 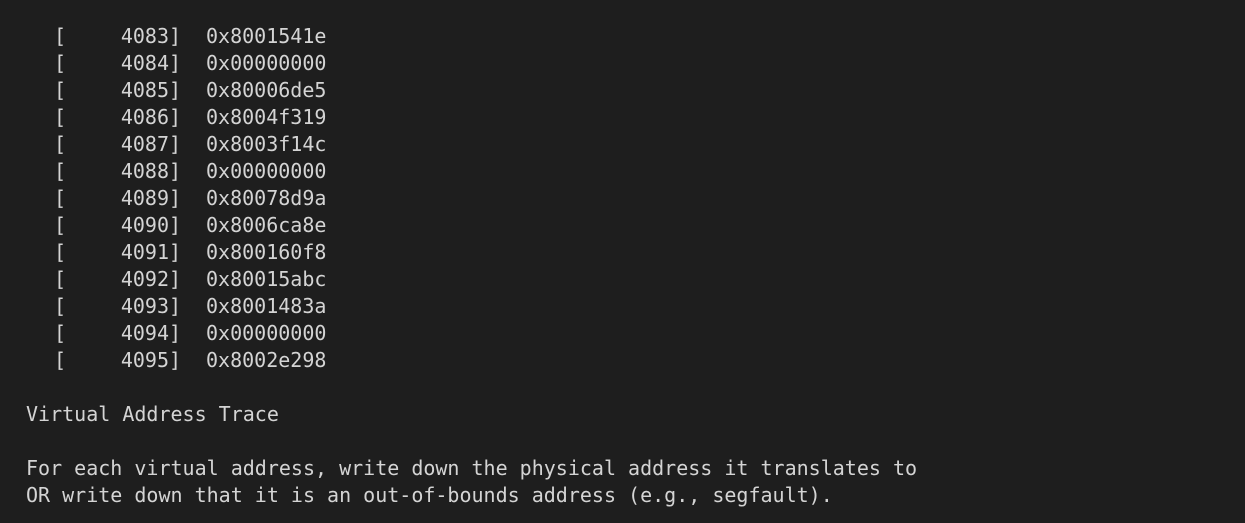 What do you see at coordinates (144, 171) in the screenshot?
I see `row-index: 4088` at bounding box center [144, 171].